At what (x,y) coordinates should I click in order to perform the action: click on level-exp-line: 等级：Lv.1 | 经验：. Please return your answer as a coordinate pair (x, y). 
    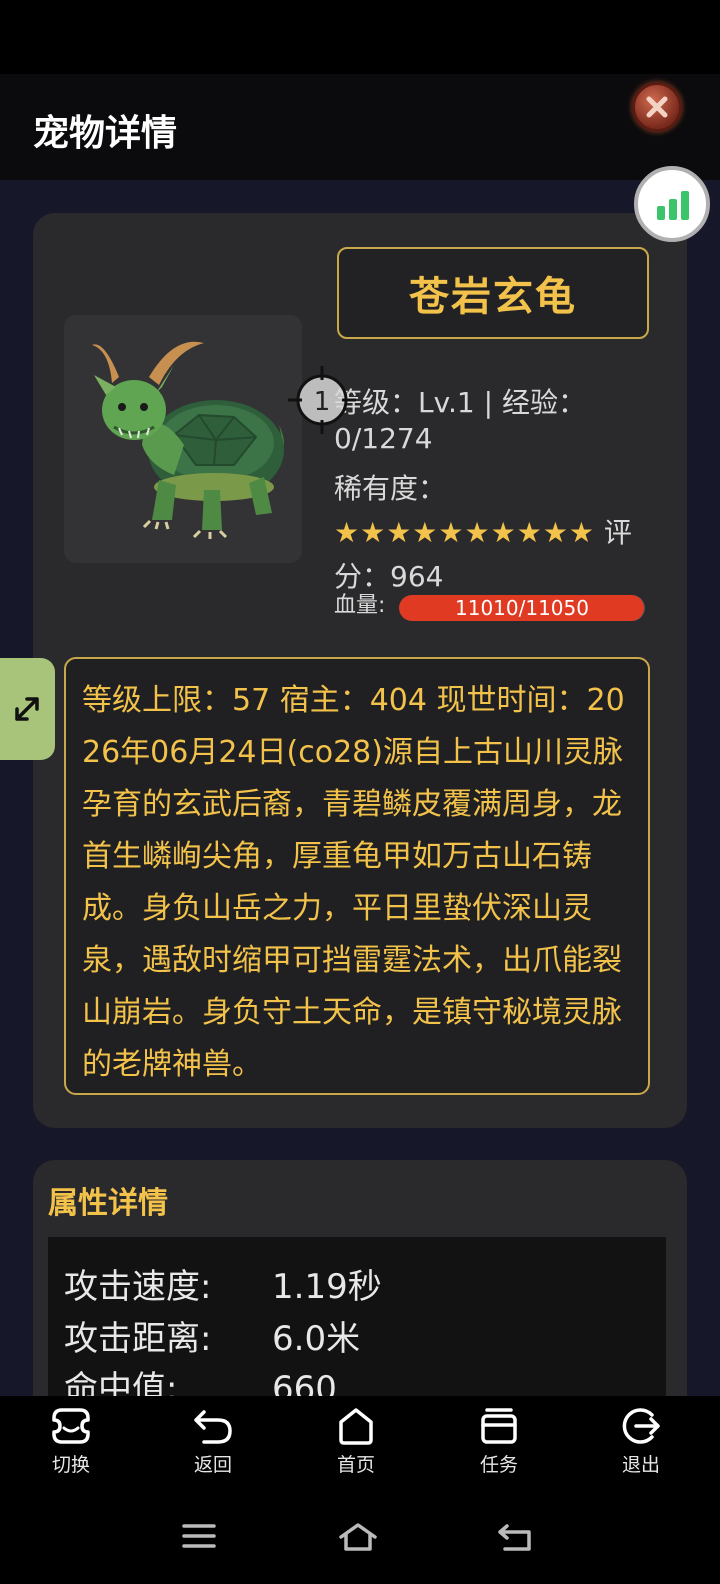
    Looking at the image, I should click on (460, 402).